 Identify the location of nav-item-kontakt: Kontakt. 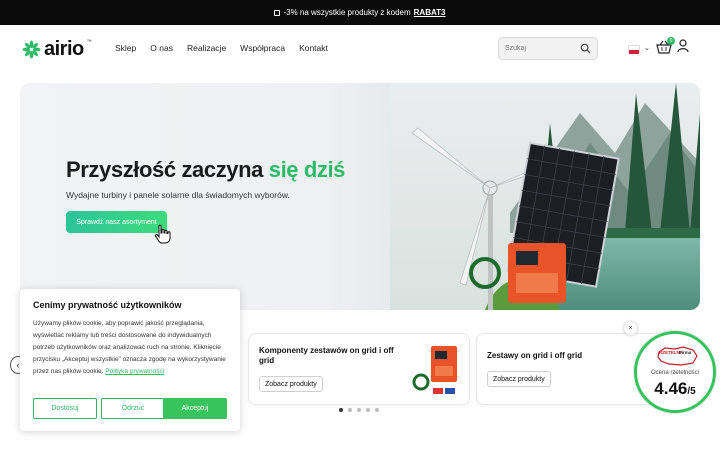
(313, 48).